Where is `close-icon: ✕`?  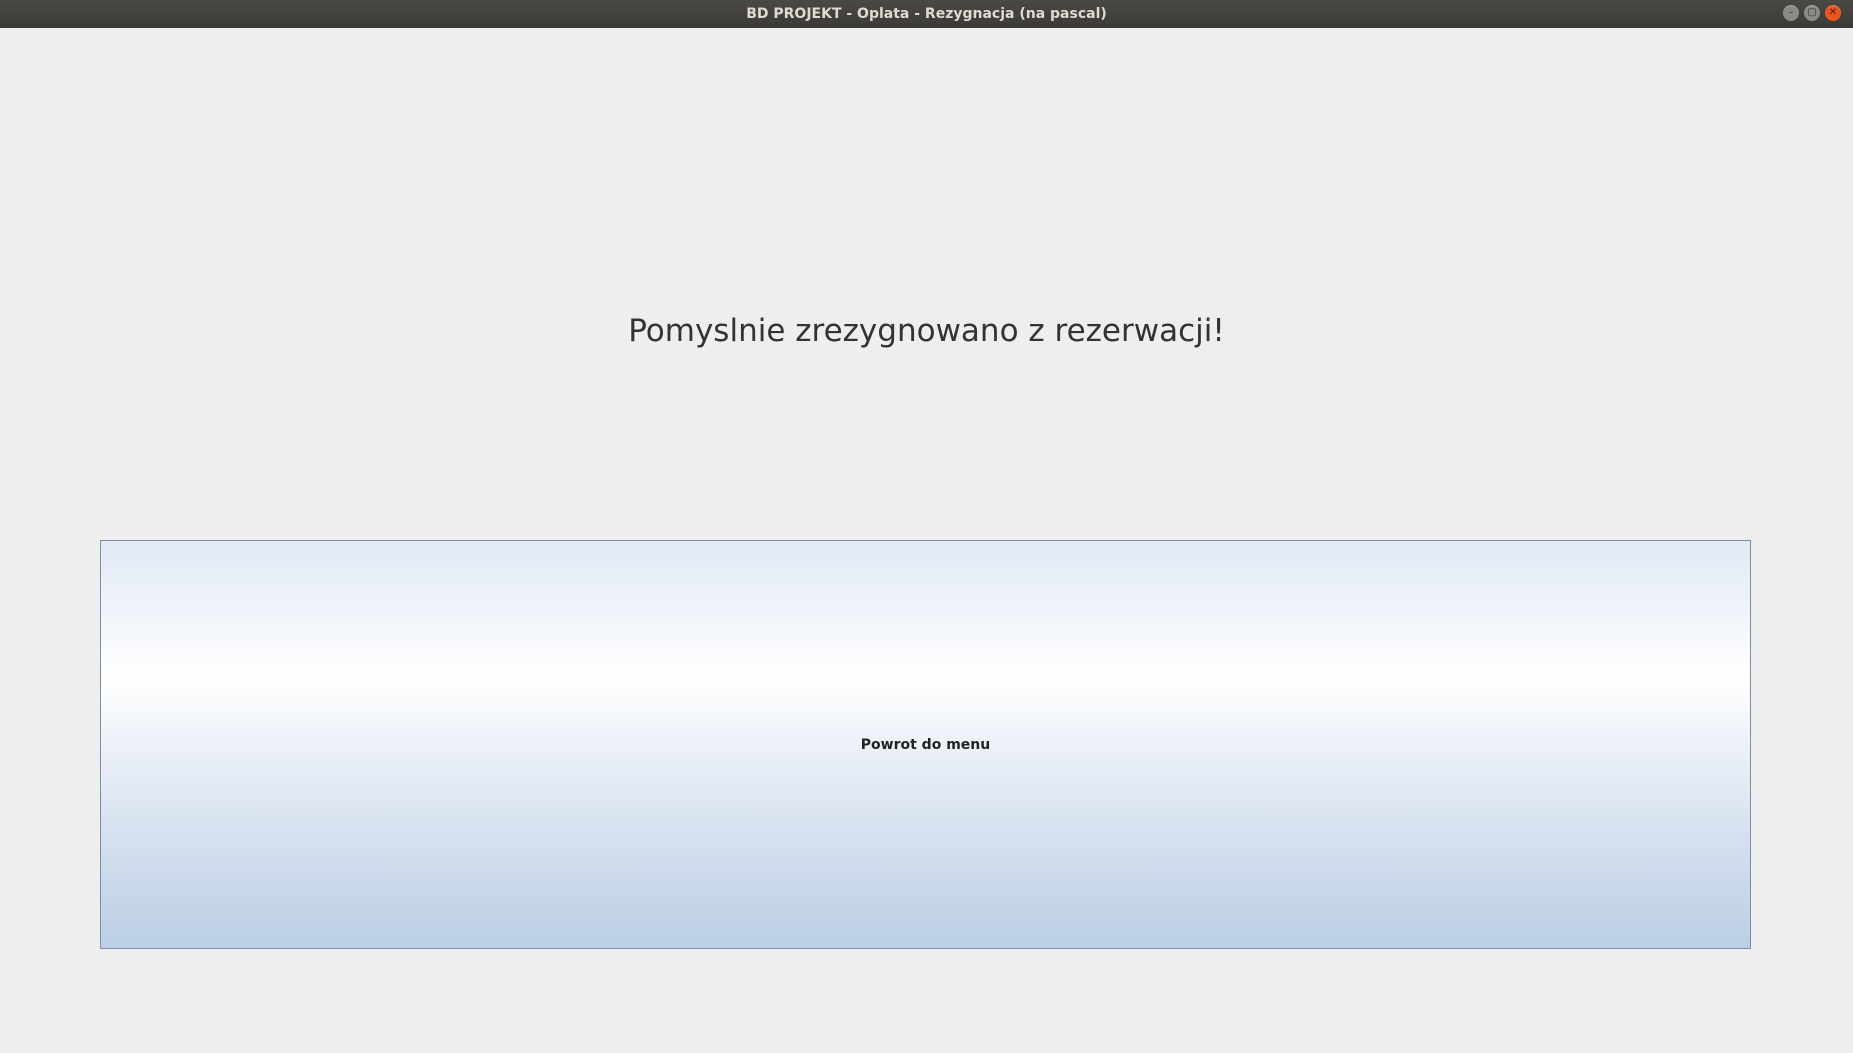
close-icon: ✕ is located at coordinates (1833, 13).